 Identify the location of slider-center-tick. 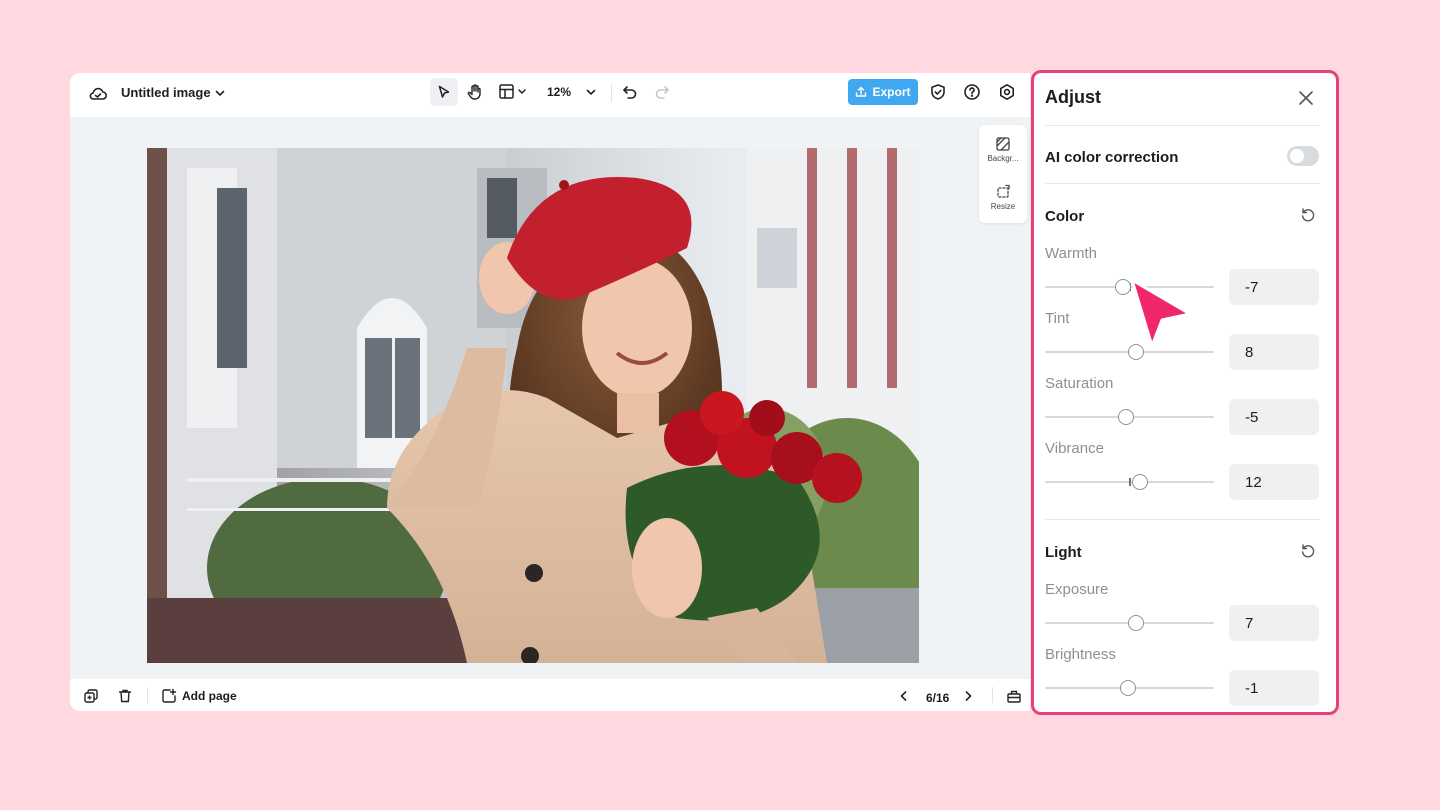
(1130, 482).